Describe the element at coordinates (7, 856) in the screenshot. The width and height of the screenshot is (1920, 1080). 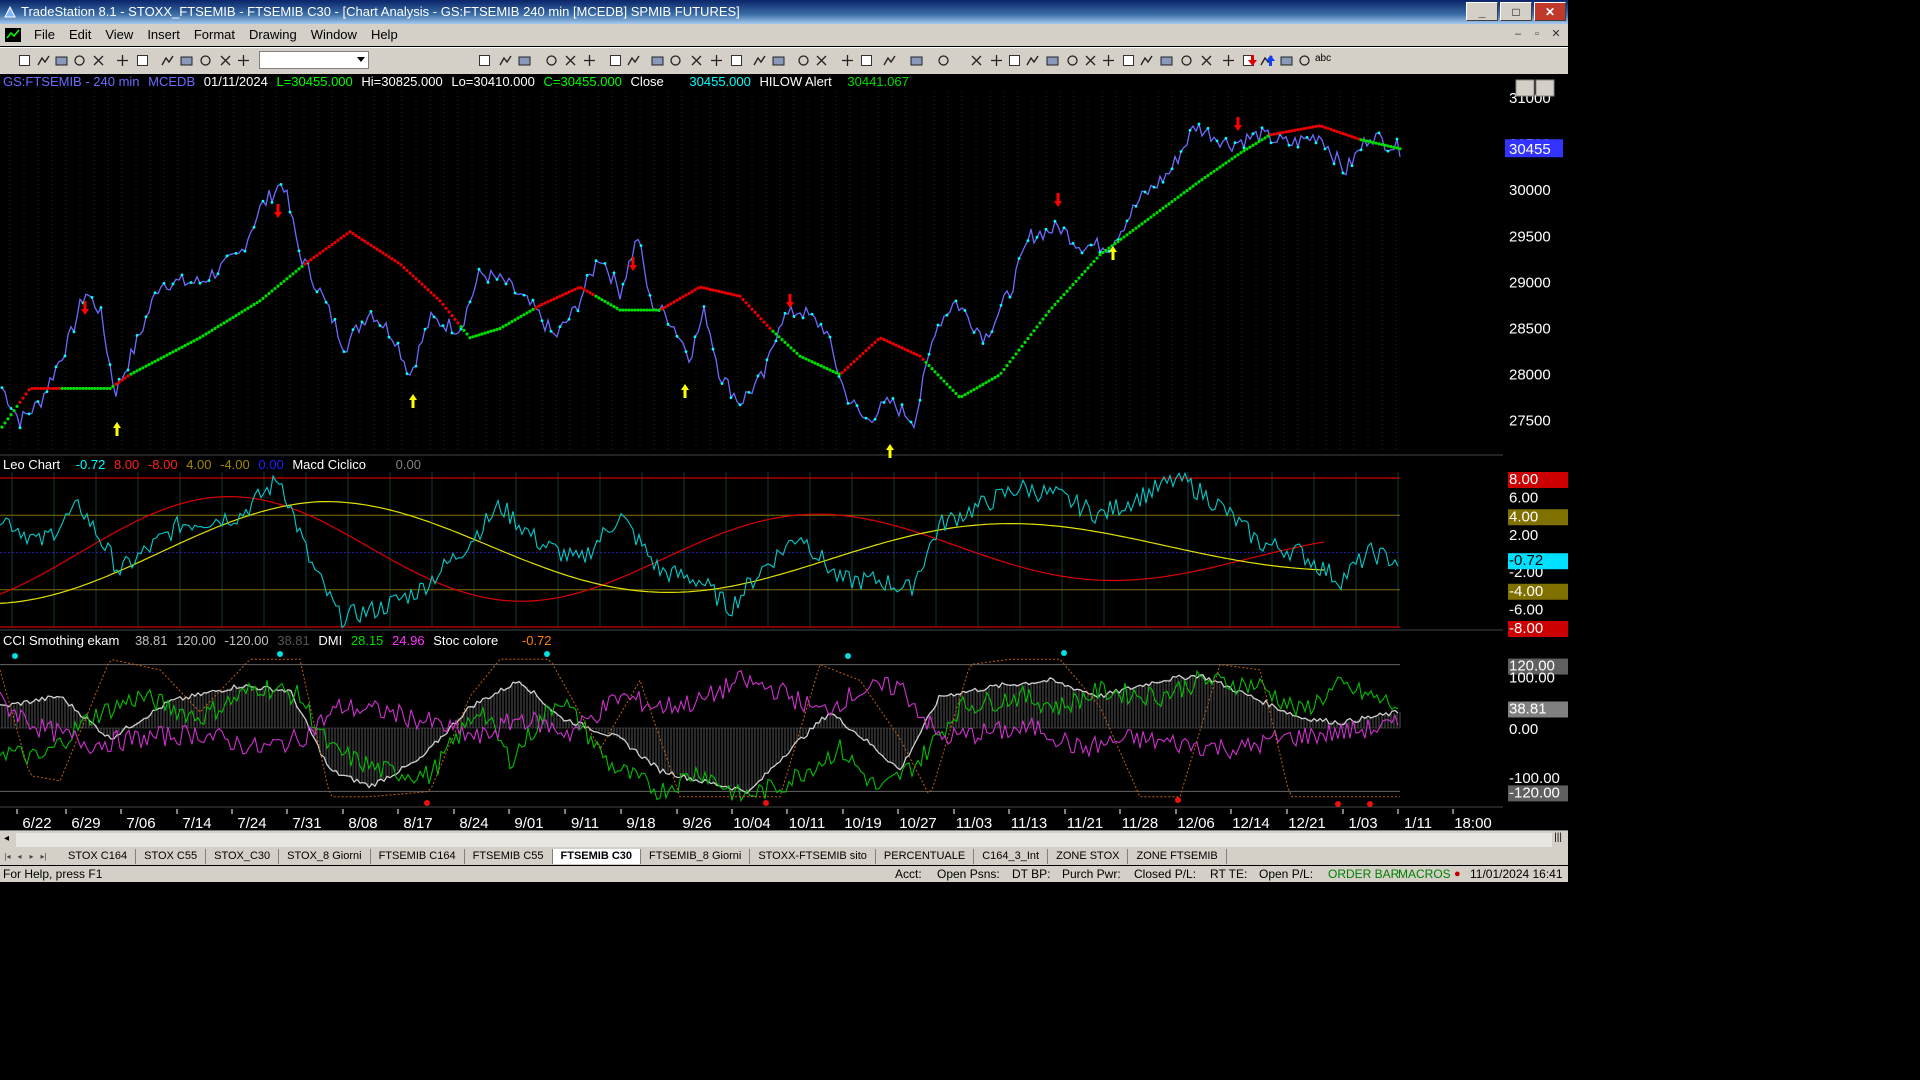
I see `tab-first-icon: |◂` at that location.